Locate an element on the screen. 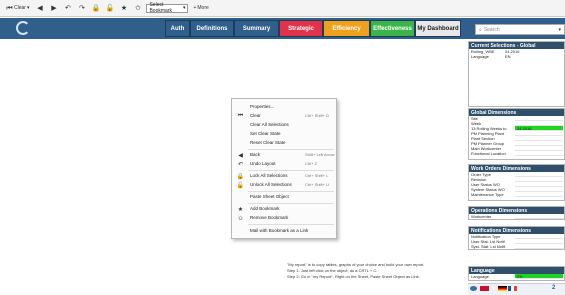 The width and height of the screenshot is (565, 295). menu-item-set-clear-state: Set Clear State is located at coordinates (284, 134).